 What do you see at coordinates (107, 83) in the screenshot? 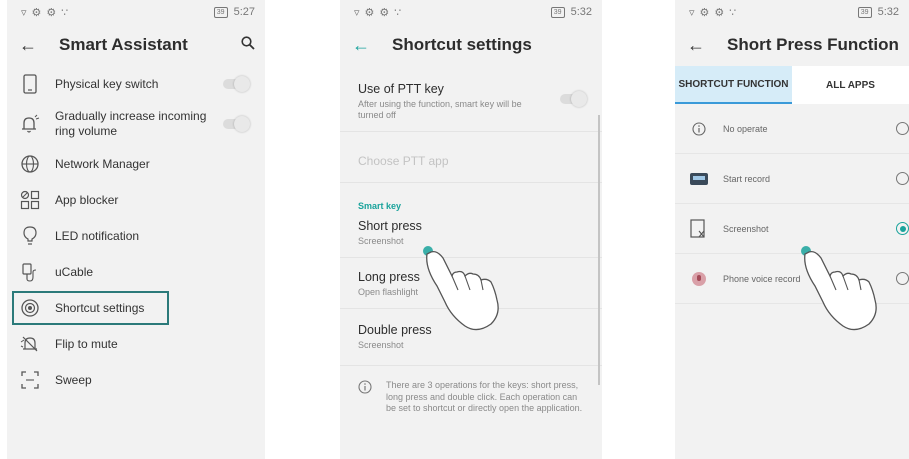
I see `list-item-label: Physical key switch` at bounding box center [107, 83].